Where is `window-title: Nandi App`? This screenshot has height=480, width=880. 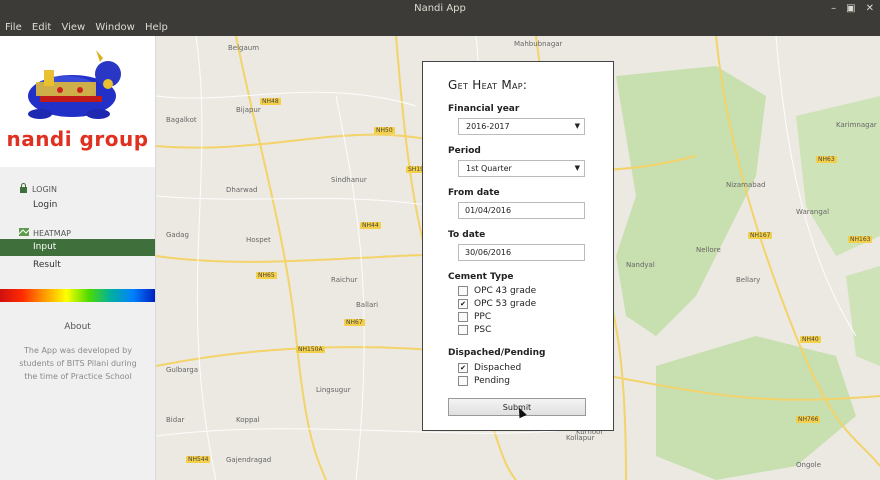 window-title: Nandi App is located at coordinates (440, 8).